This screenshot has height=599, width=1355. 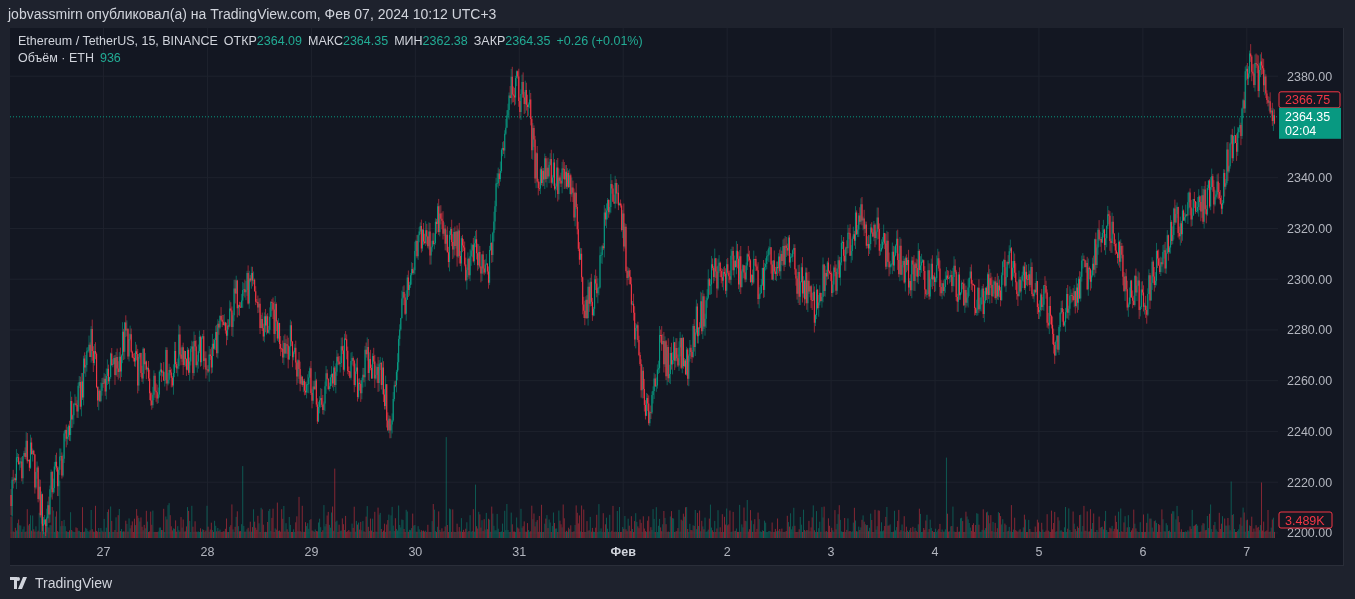 I want to click on price-label: 2260.00, so click(x=1310, y=381).